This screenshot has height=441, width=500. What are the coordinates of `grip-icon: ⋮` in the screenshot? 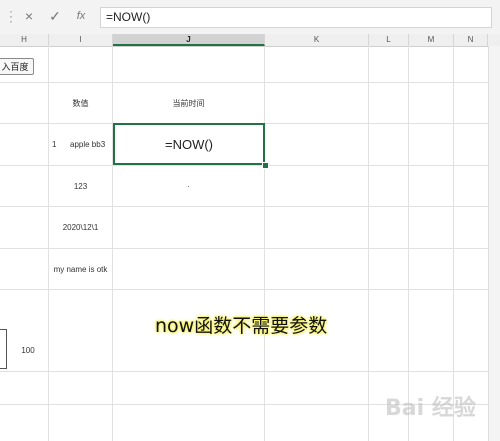 It's located at (11, 16).